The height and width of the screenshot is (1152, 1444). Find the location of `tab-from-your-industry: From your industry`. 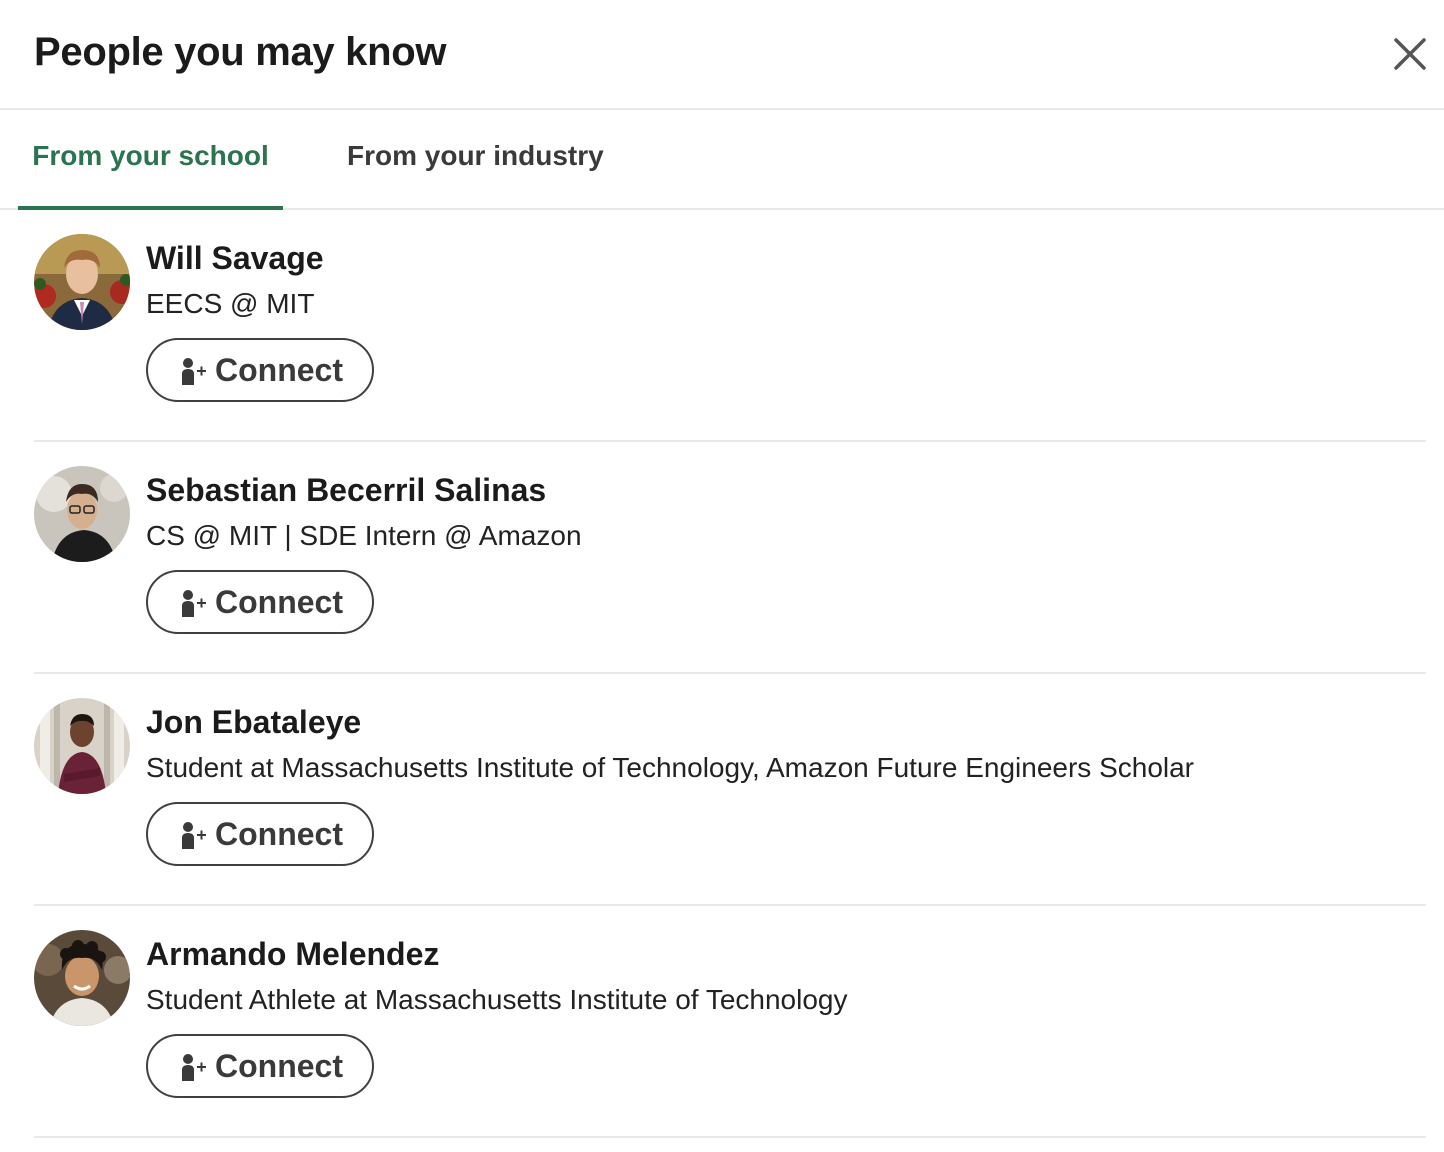

tab-from-your-industry: From your industry is located at coordinates (475, 159).